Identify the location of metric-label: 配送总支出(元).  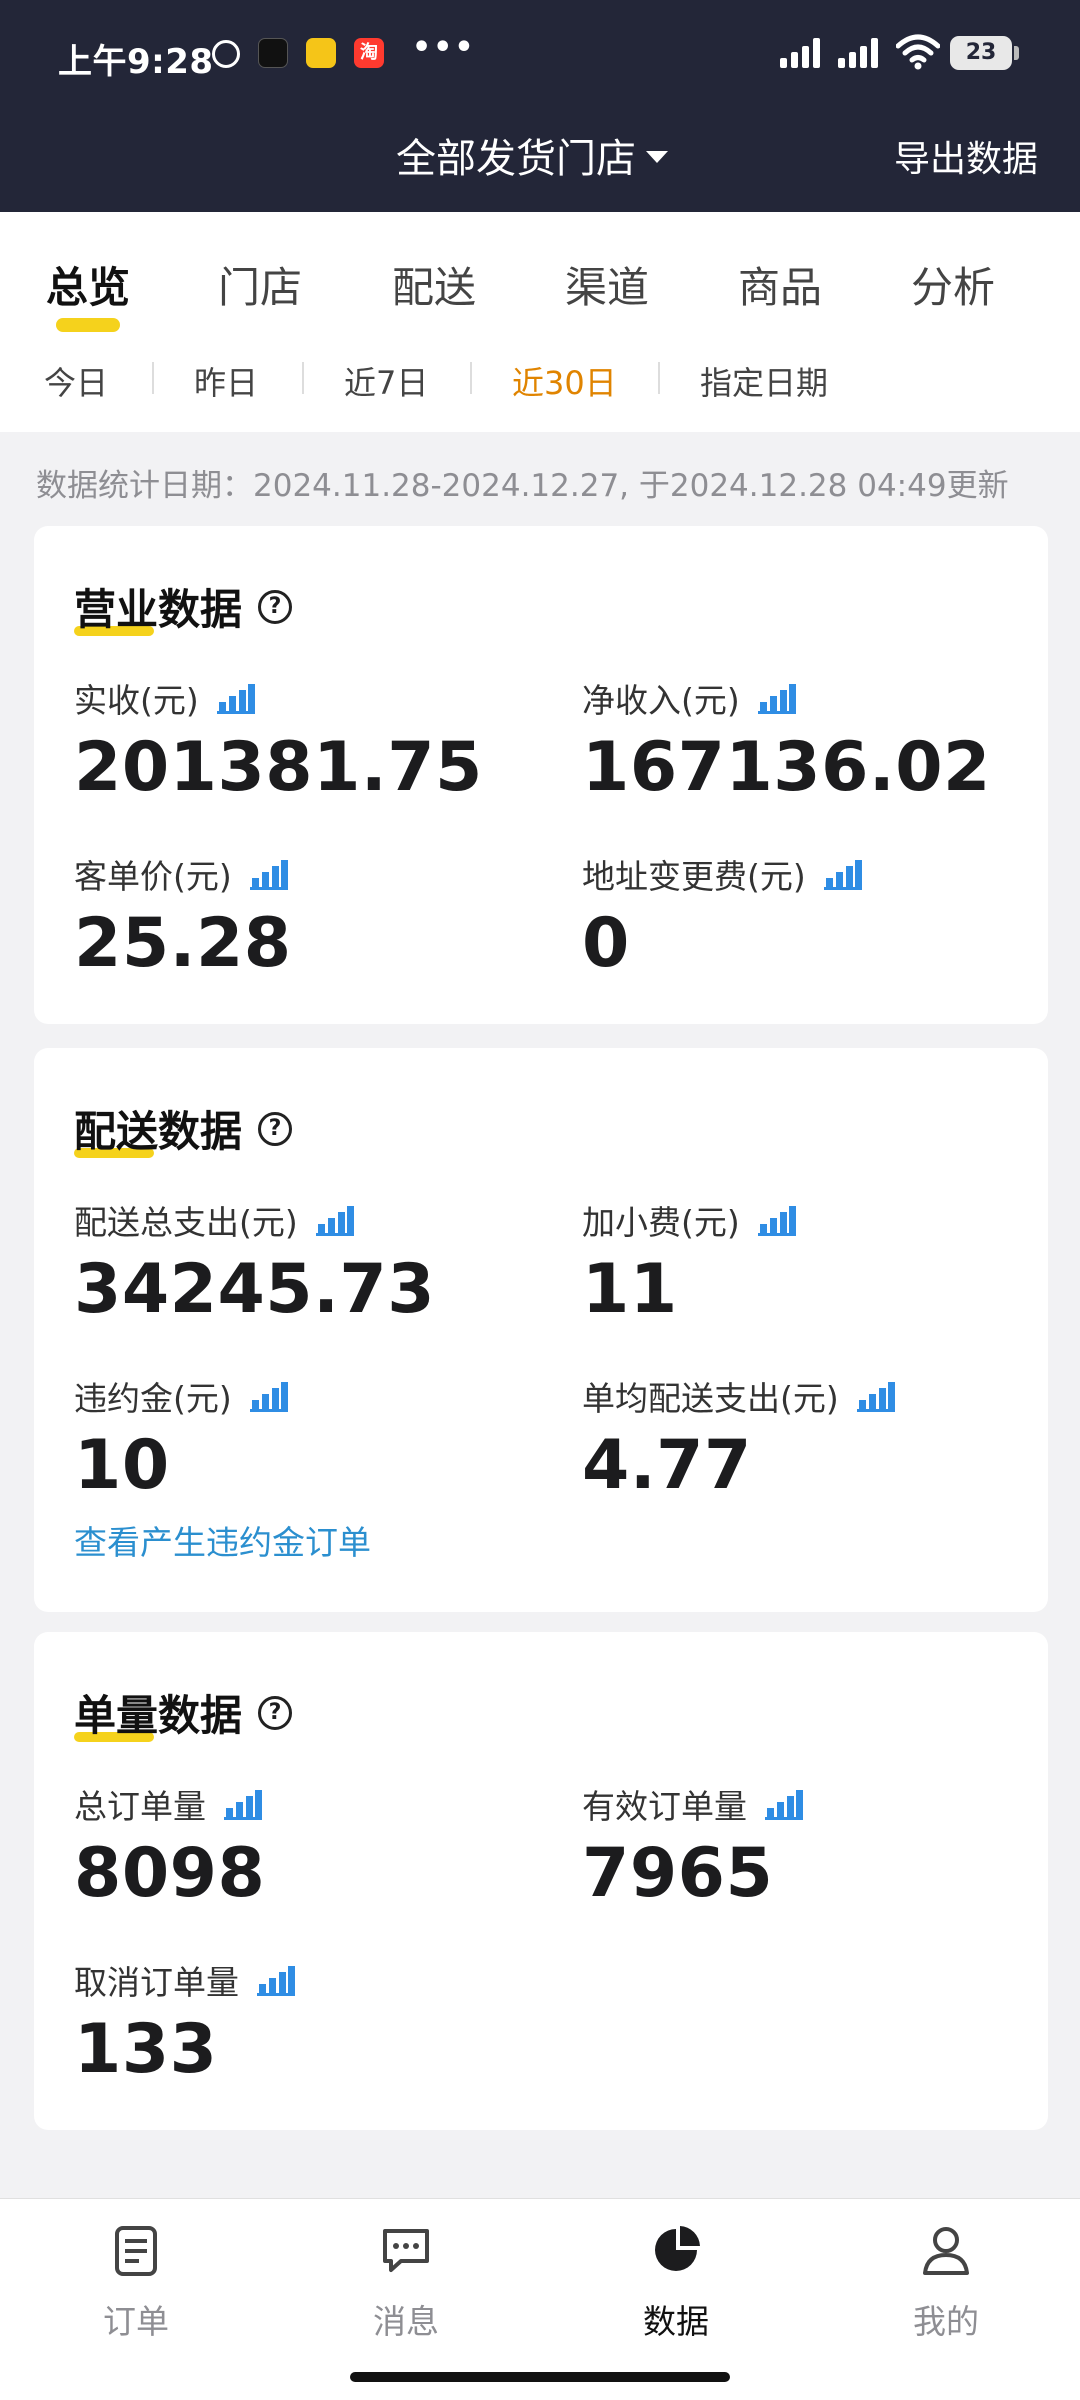
(186, 1222).